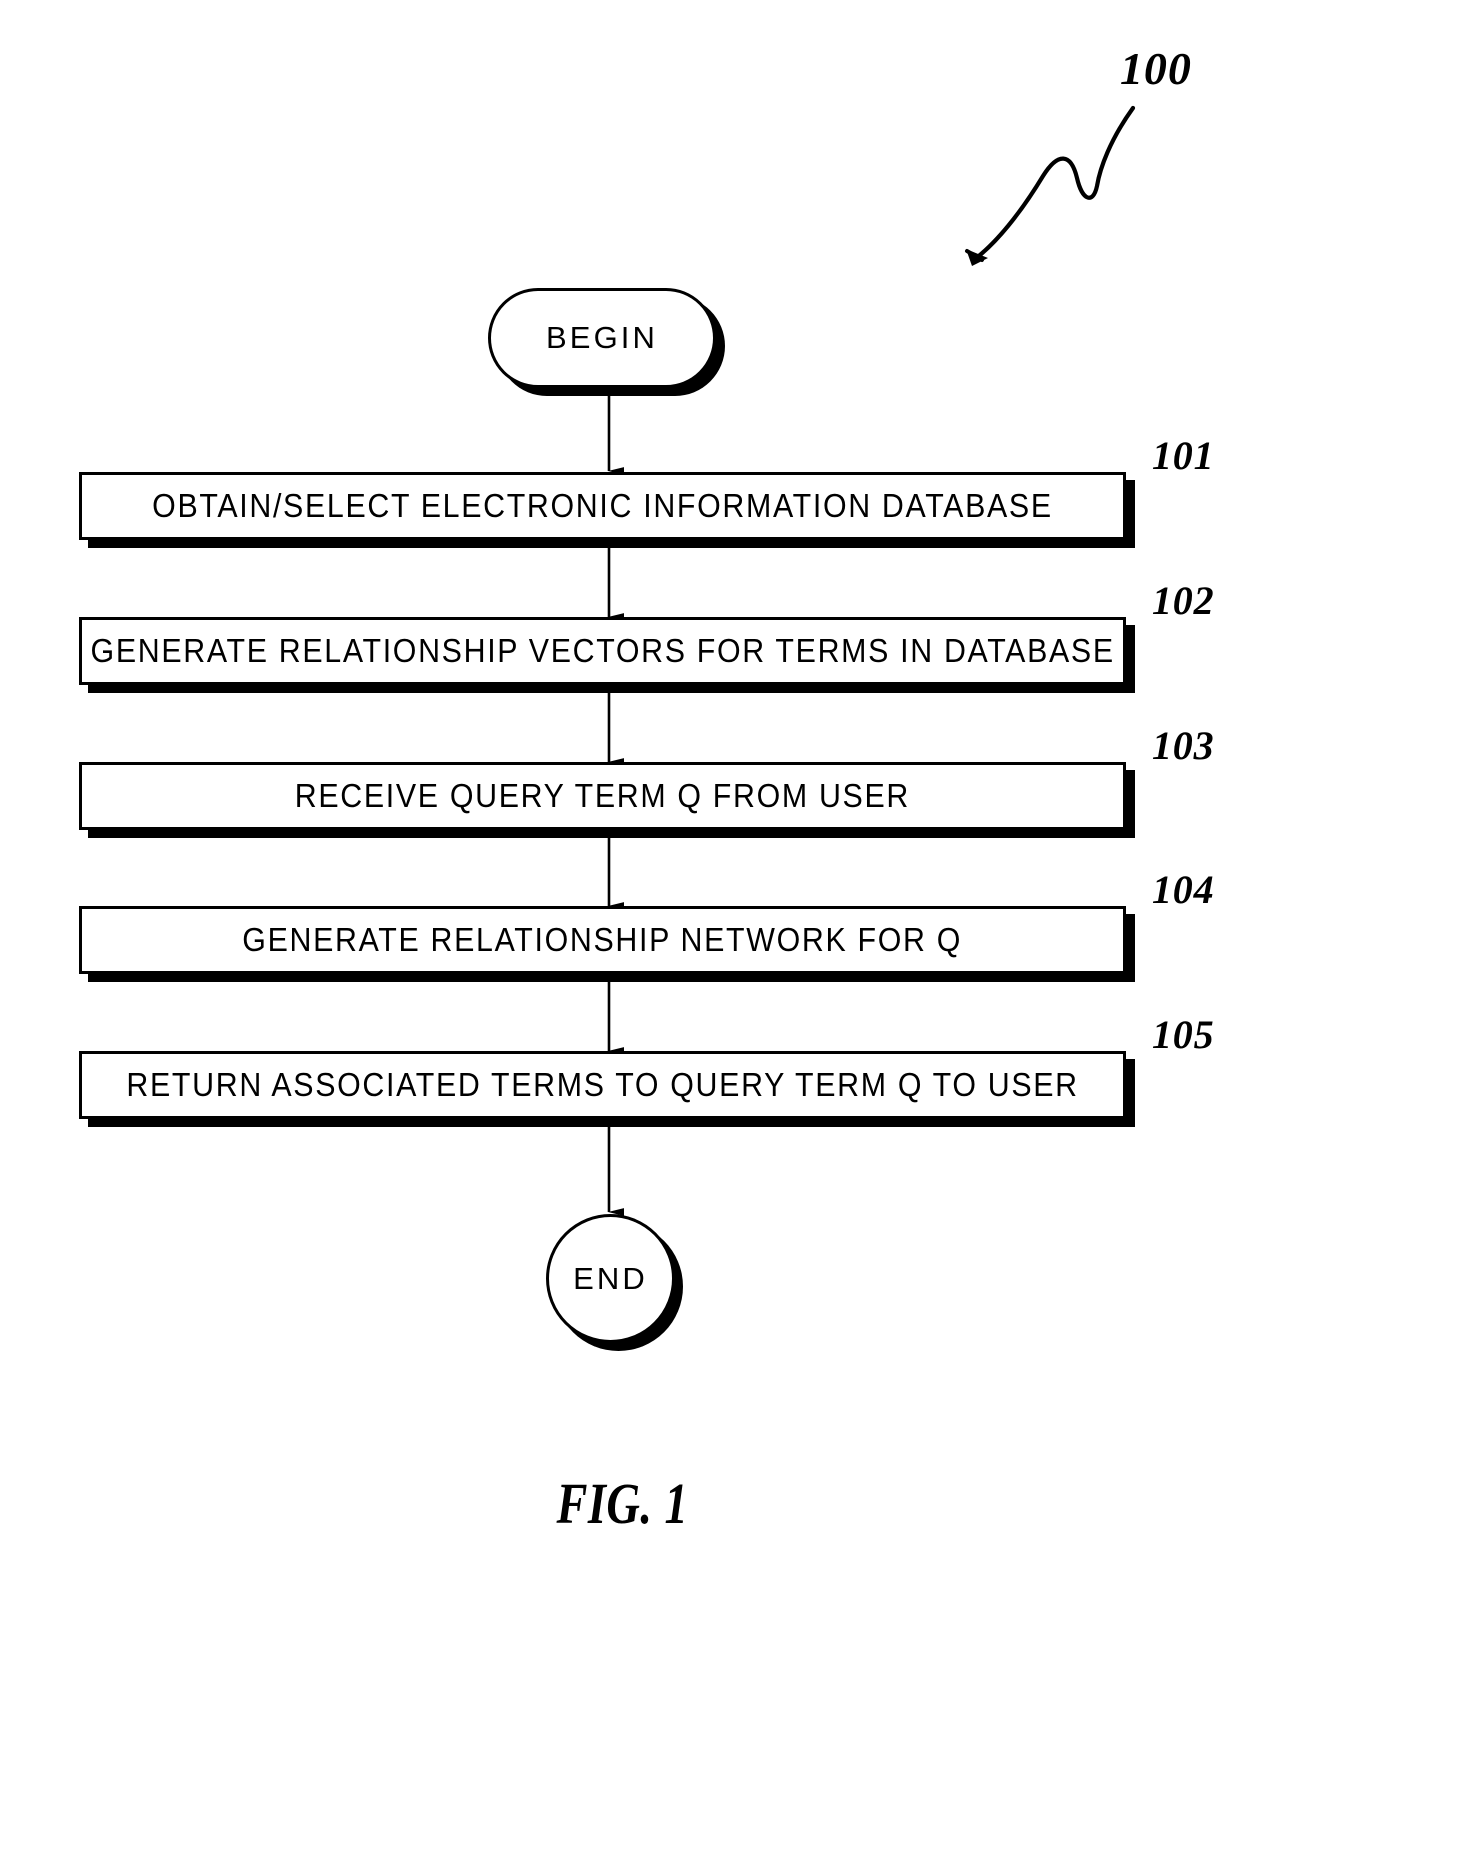  What do you see at coordinates (1183, 745) in the screenshot?
I see `step-103-reference-numeral: 103` at bounding box center [1183, 745].